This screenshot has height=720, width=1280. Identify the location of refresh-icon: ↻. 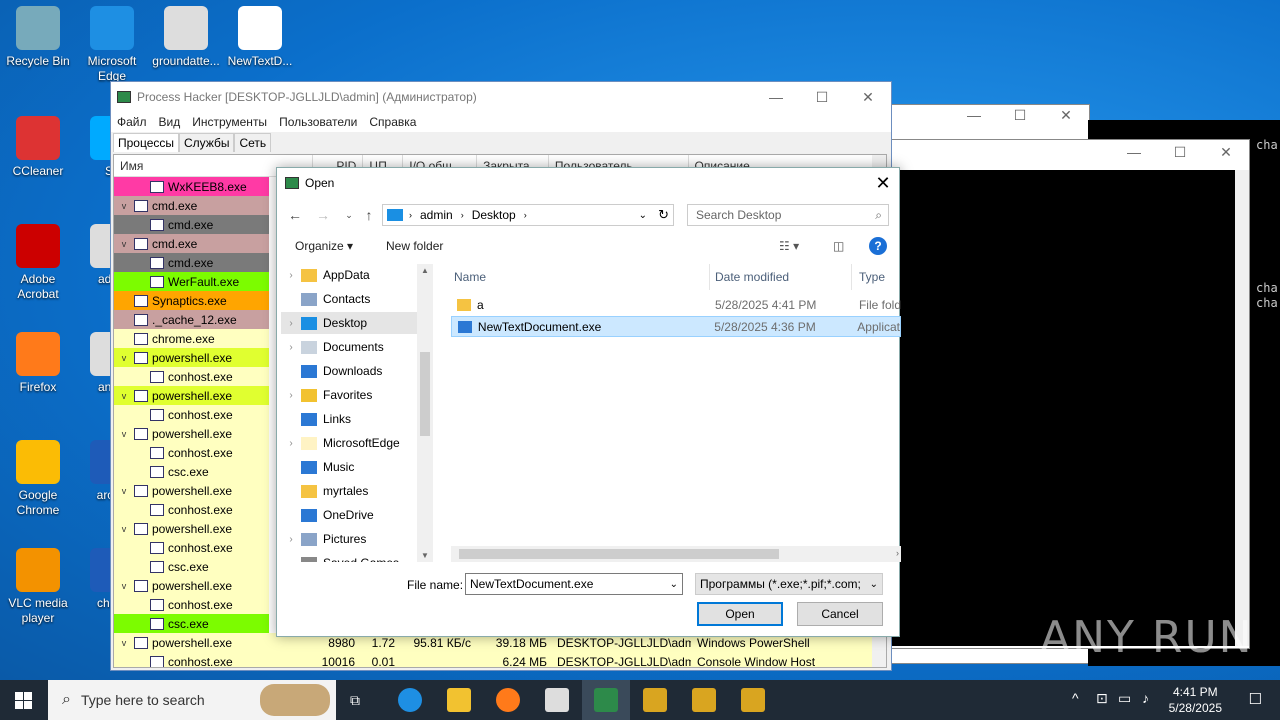
(663, 215).